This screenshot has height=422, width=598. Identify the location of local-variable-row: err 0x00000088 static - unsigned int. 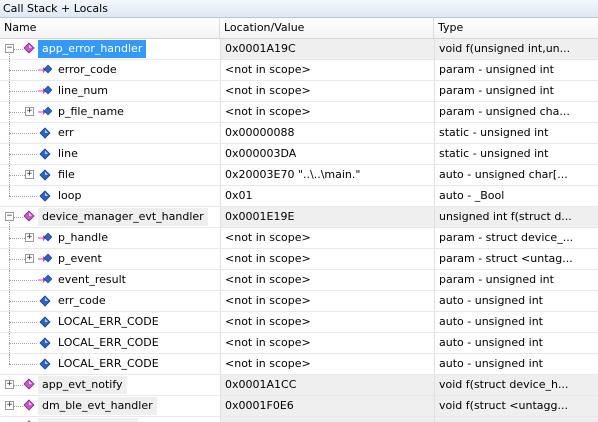
(299, 133).